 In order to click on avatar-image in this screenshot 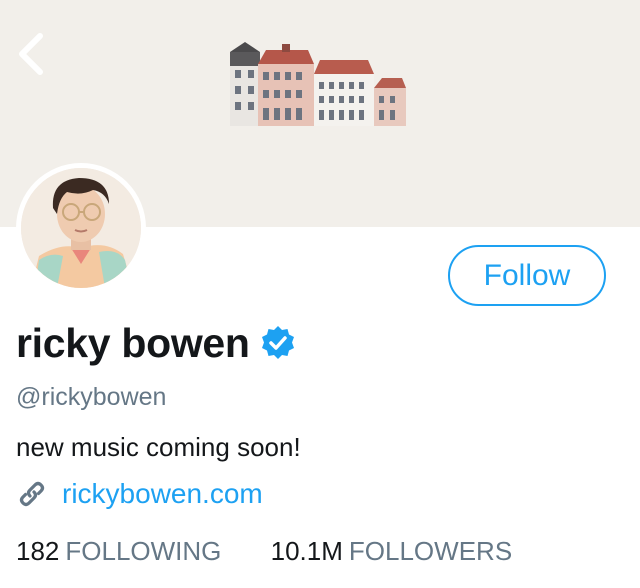, I will do `click(81, 228)`.